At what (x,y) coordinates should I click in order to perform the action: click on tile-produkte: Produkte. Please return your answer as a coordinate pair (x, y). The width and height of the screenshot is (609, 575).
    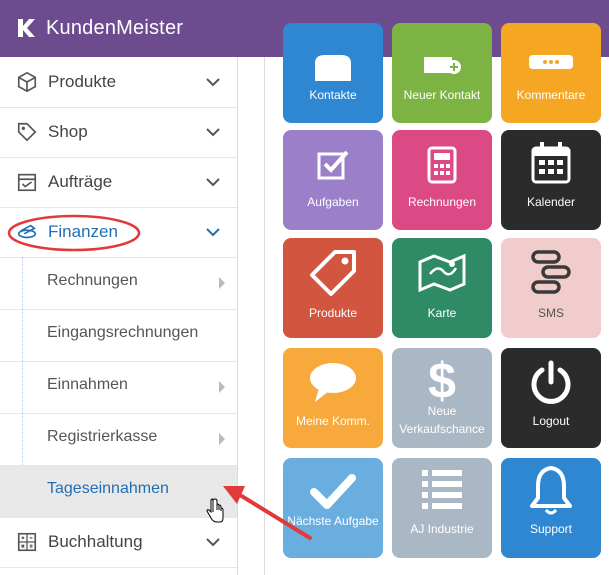
    Looking at the image, I should click on (333, 288).